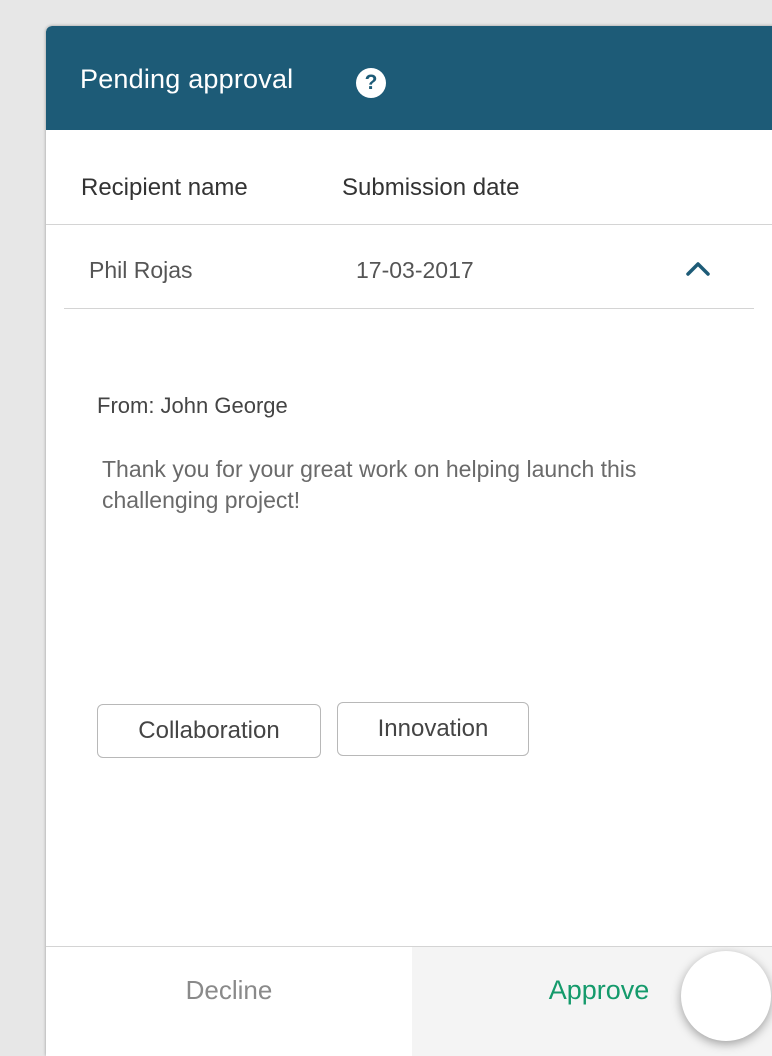  I want to click on column-header-submission-date: Submission date, so click(431, 187).